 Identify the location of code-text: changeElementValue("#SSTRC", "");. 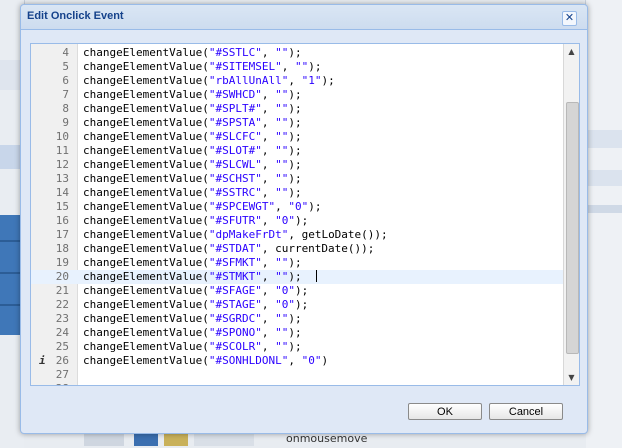
(192, 192).